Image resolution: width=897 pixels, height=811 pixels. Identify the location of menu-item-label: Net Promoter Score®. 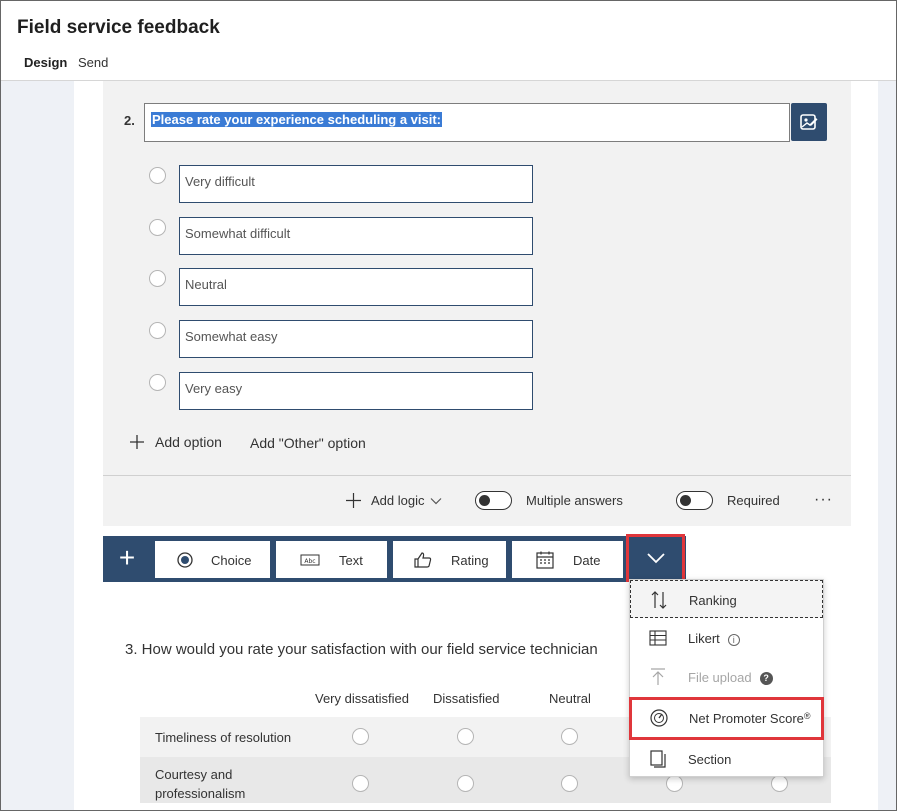
(750, 718).